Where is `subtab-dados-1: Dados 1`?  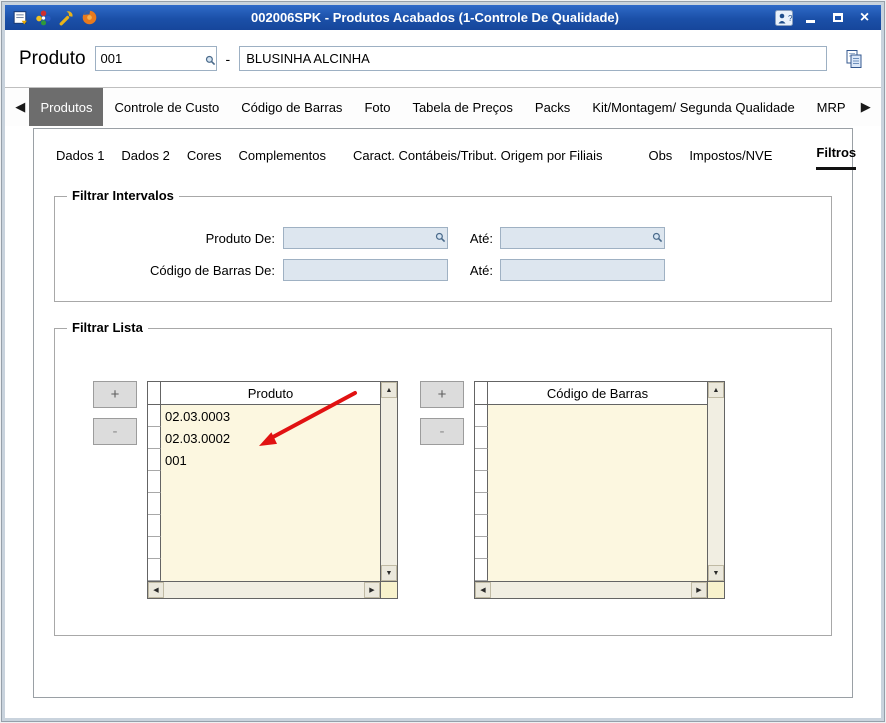
subtab-dados-1: Dados 1 is located at coordinates (80, 159).